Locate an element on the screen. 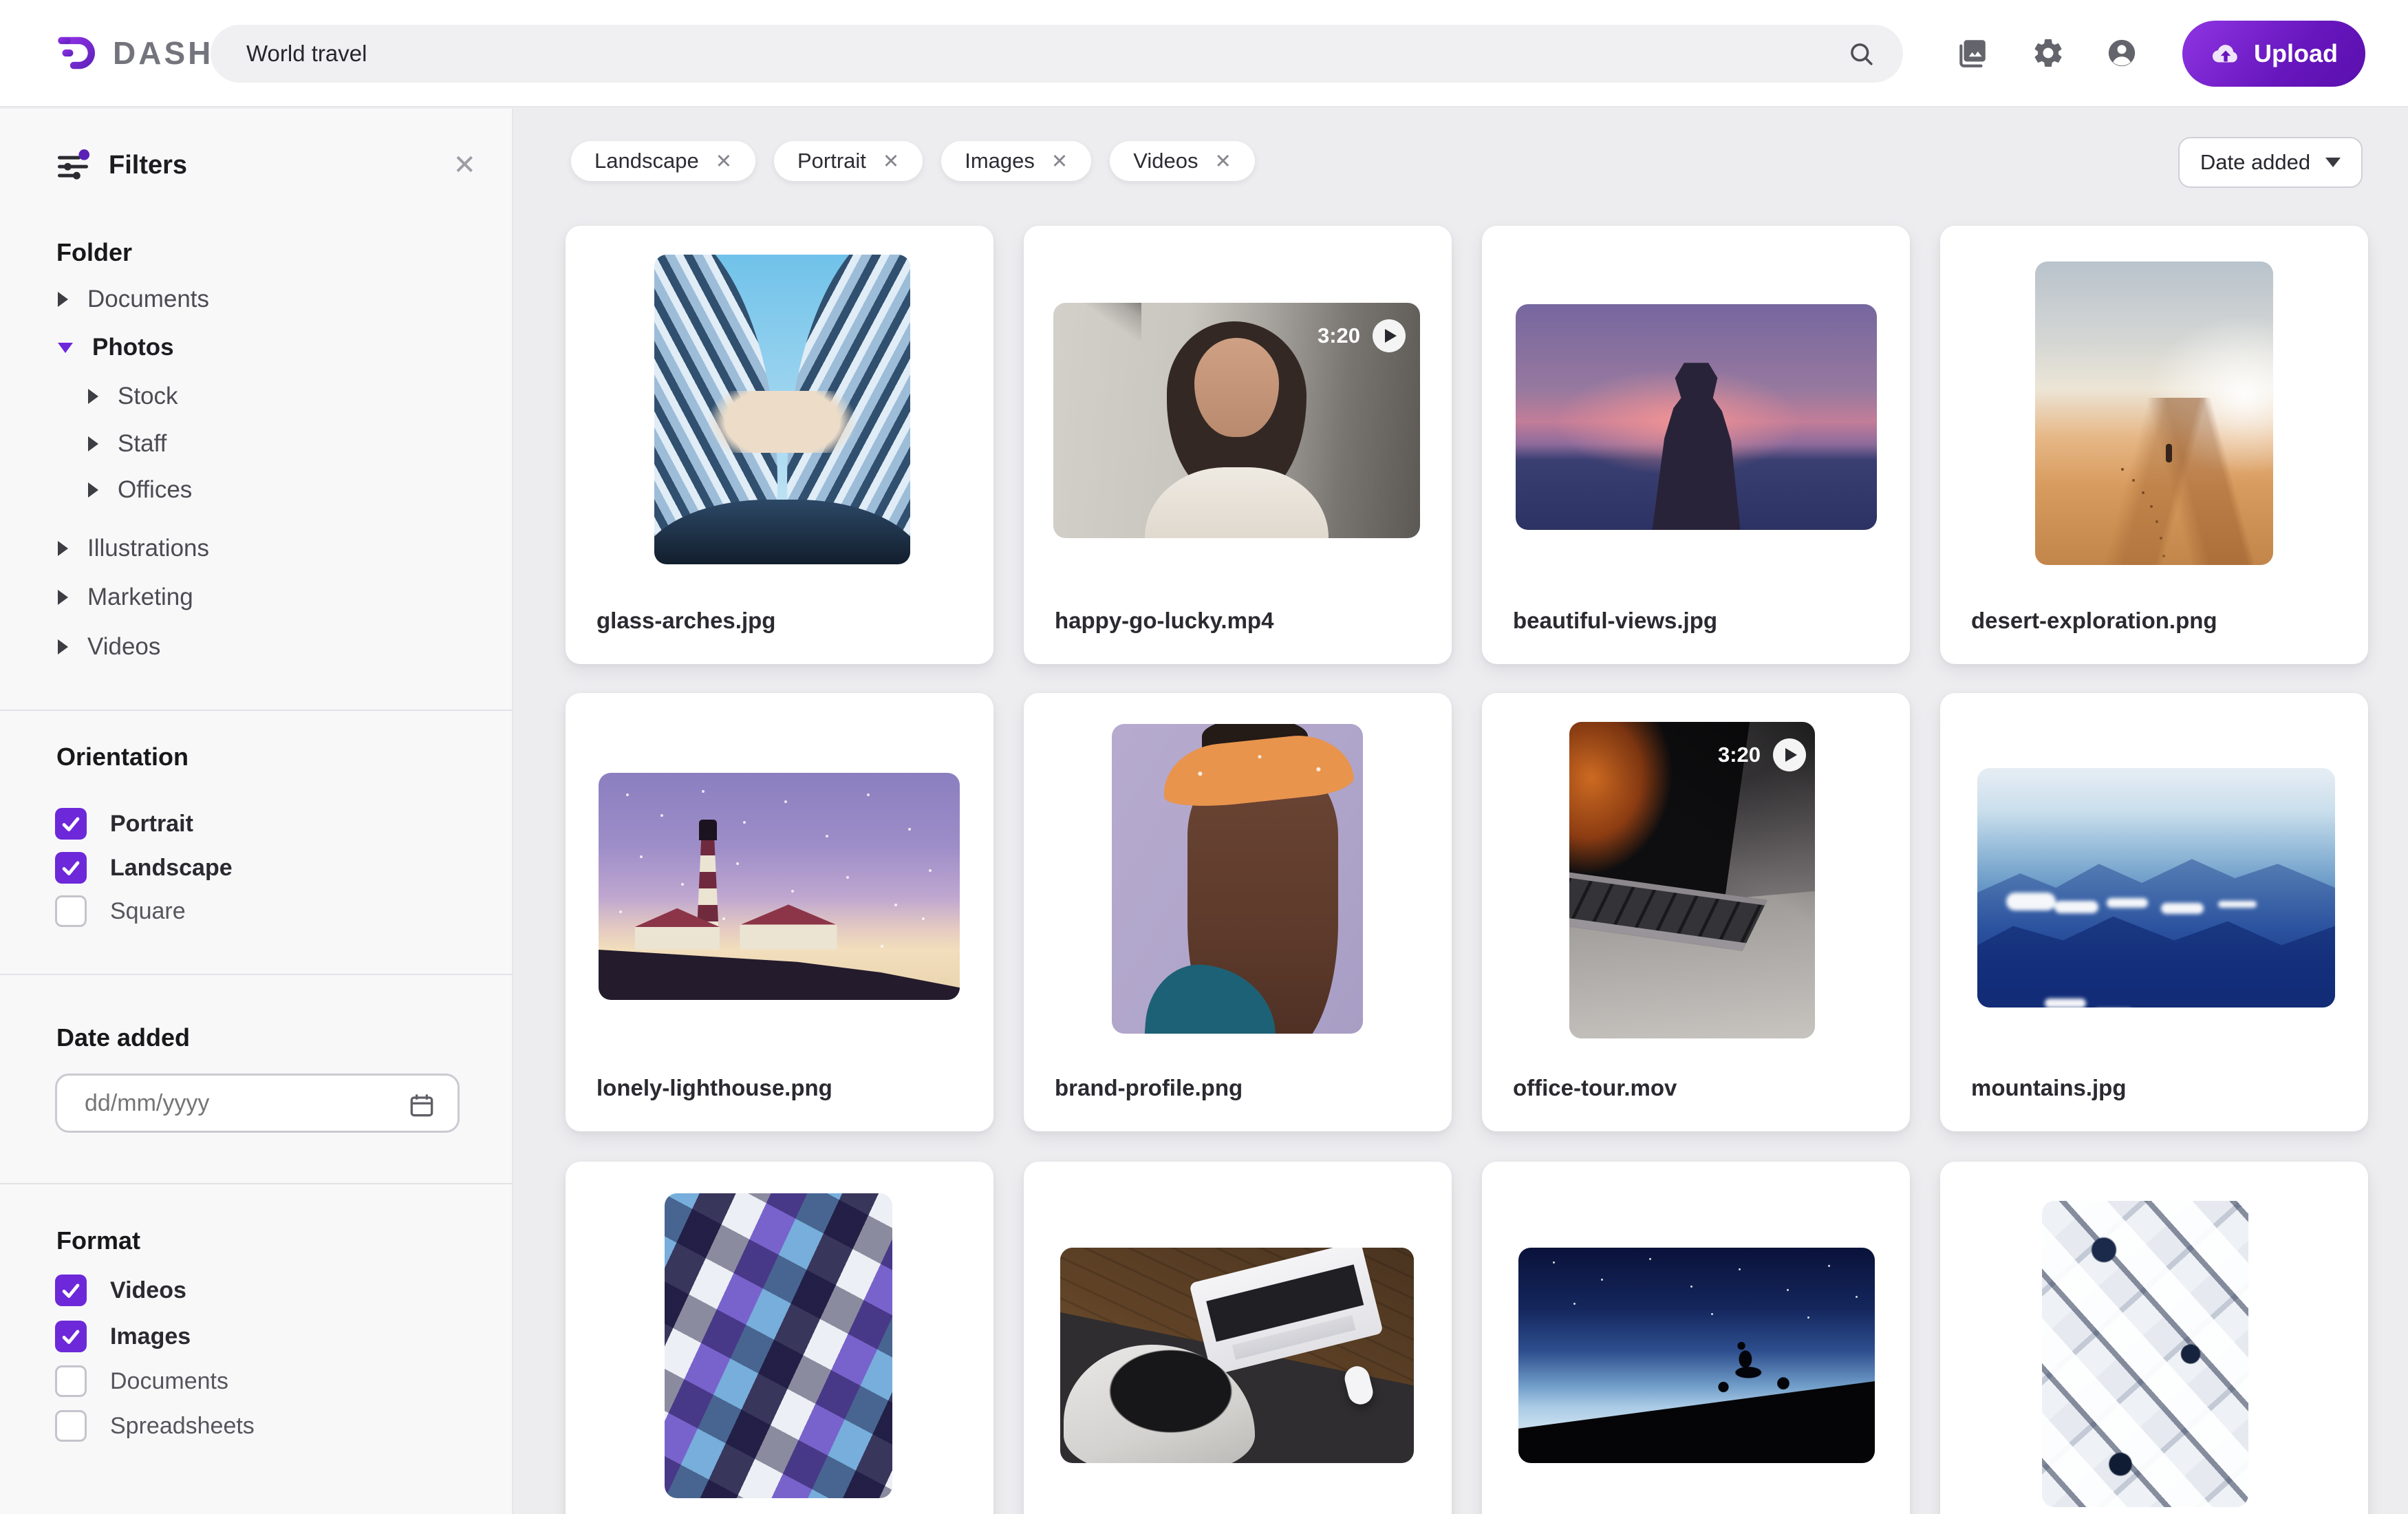 The width and height of the screenshot is (2408, 1514). top-bar: DASH Upload is located at coordinates (1204, 54).